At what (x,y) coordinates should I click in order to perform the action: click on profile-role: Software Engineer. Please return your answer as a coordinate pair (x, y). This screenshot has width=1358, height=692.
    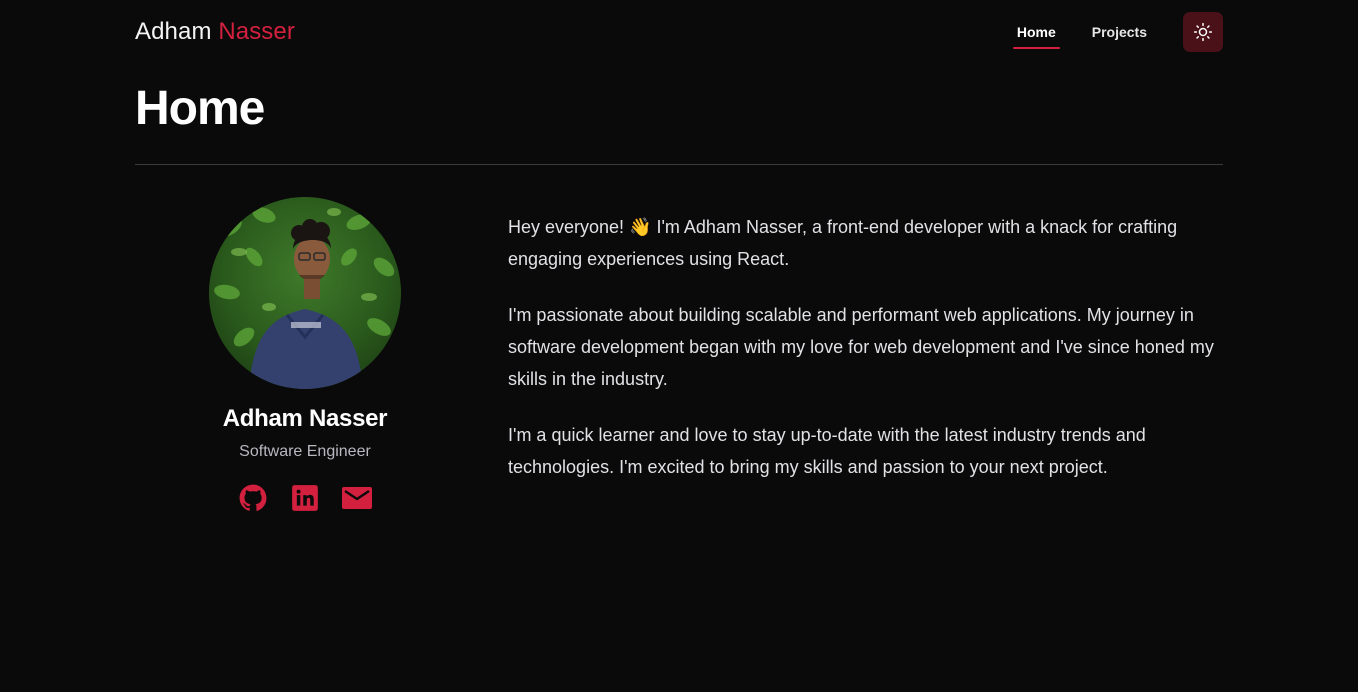
    Looking at the image, I should click on (305, 451).